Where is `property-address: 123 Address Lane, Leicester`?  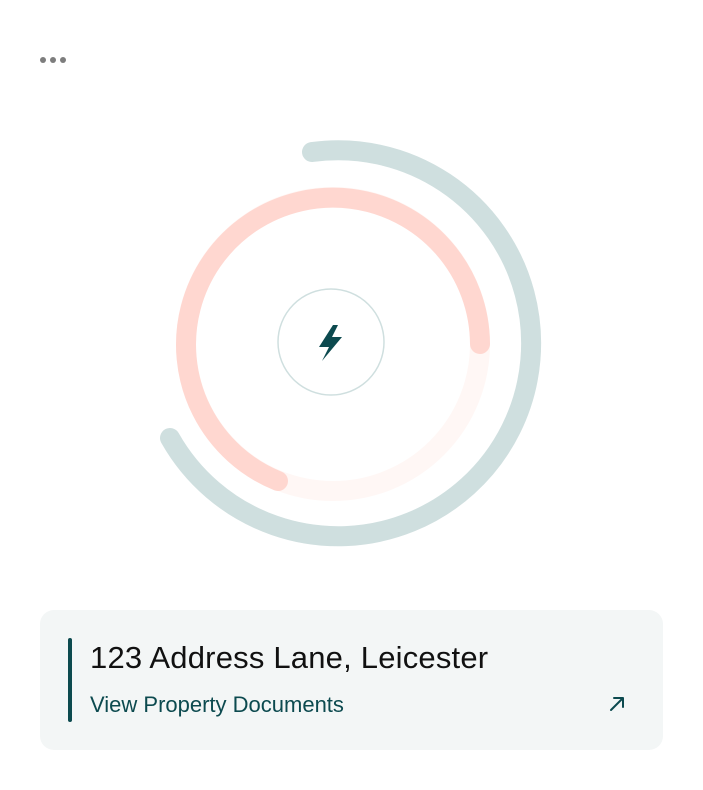 property-address: 123 Address Lane, Leicester is located at coordinates (289, 657).